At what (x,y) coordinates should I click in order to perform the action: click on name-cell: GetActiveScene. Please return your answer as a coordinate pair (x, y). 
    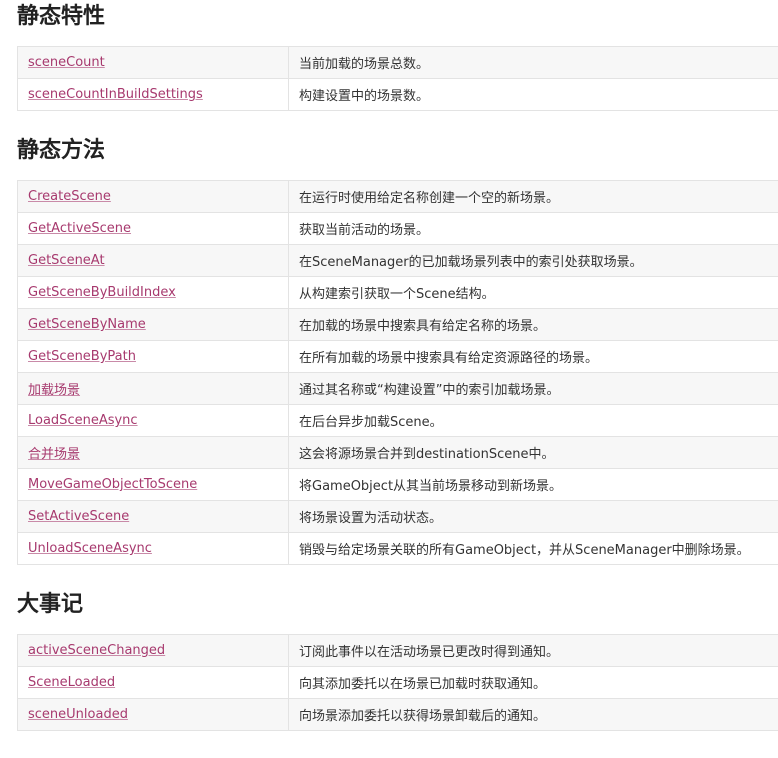
    Looking at the image, I should click on (153, 228).